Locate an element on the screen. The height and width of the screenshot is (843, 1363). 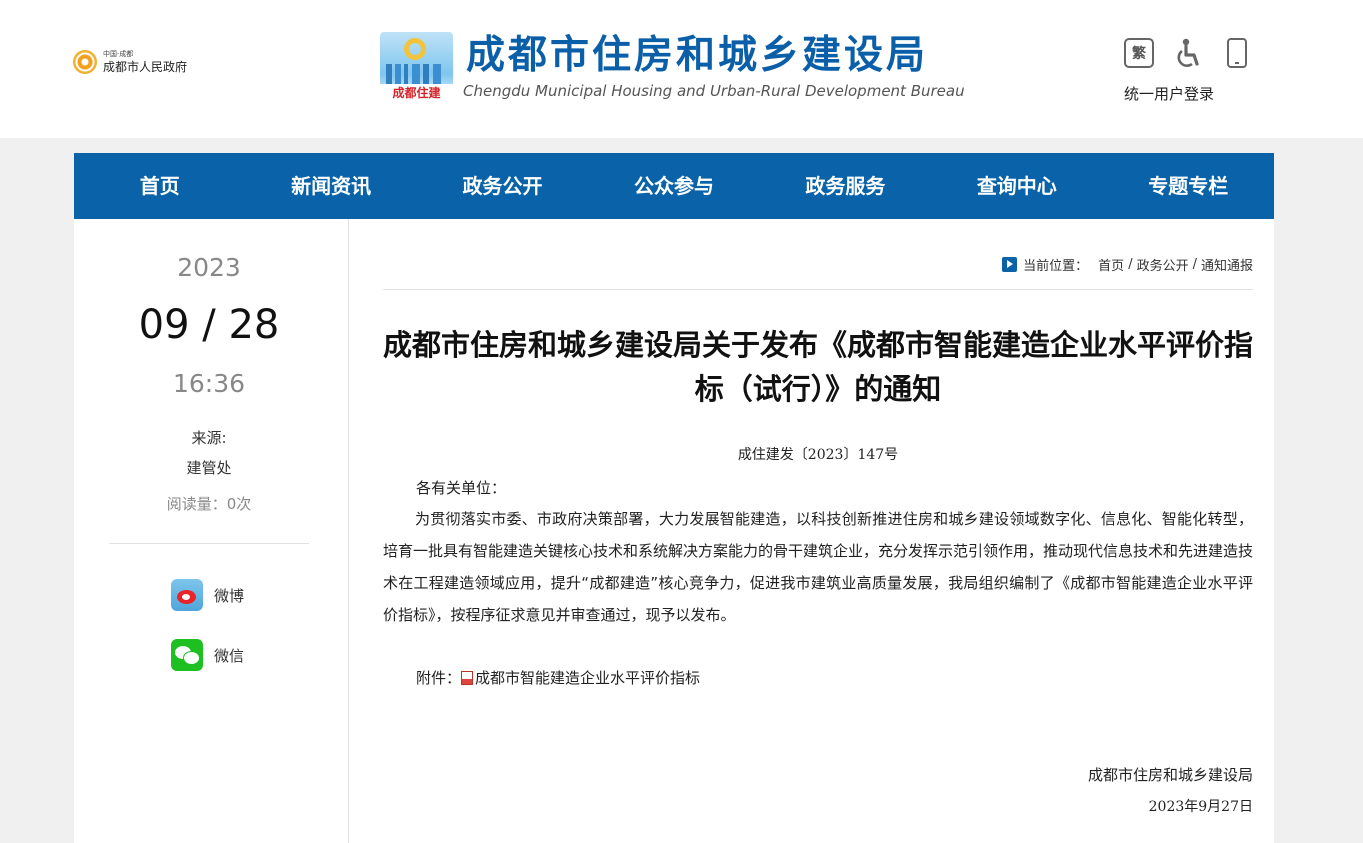
weibo-icon is located at coordinates (187, 595).